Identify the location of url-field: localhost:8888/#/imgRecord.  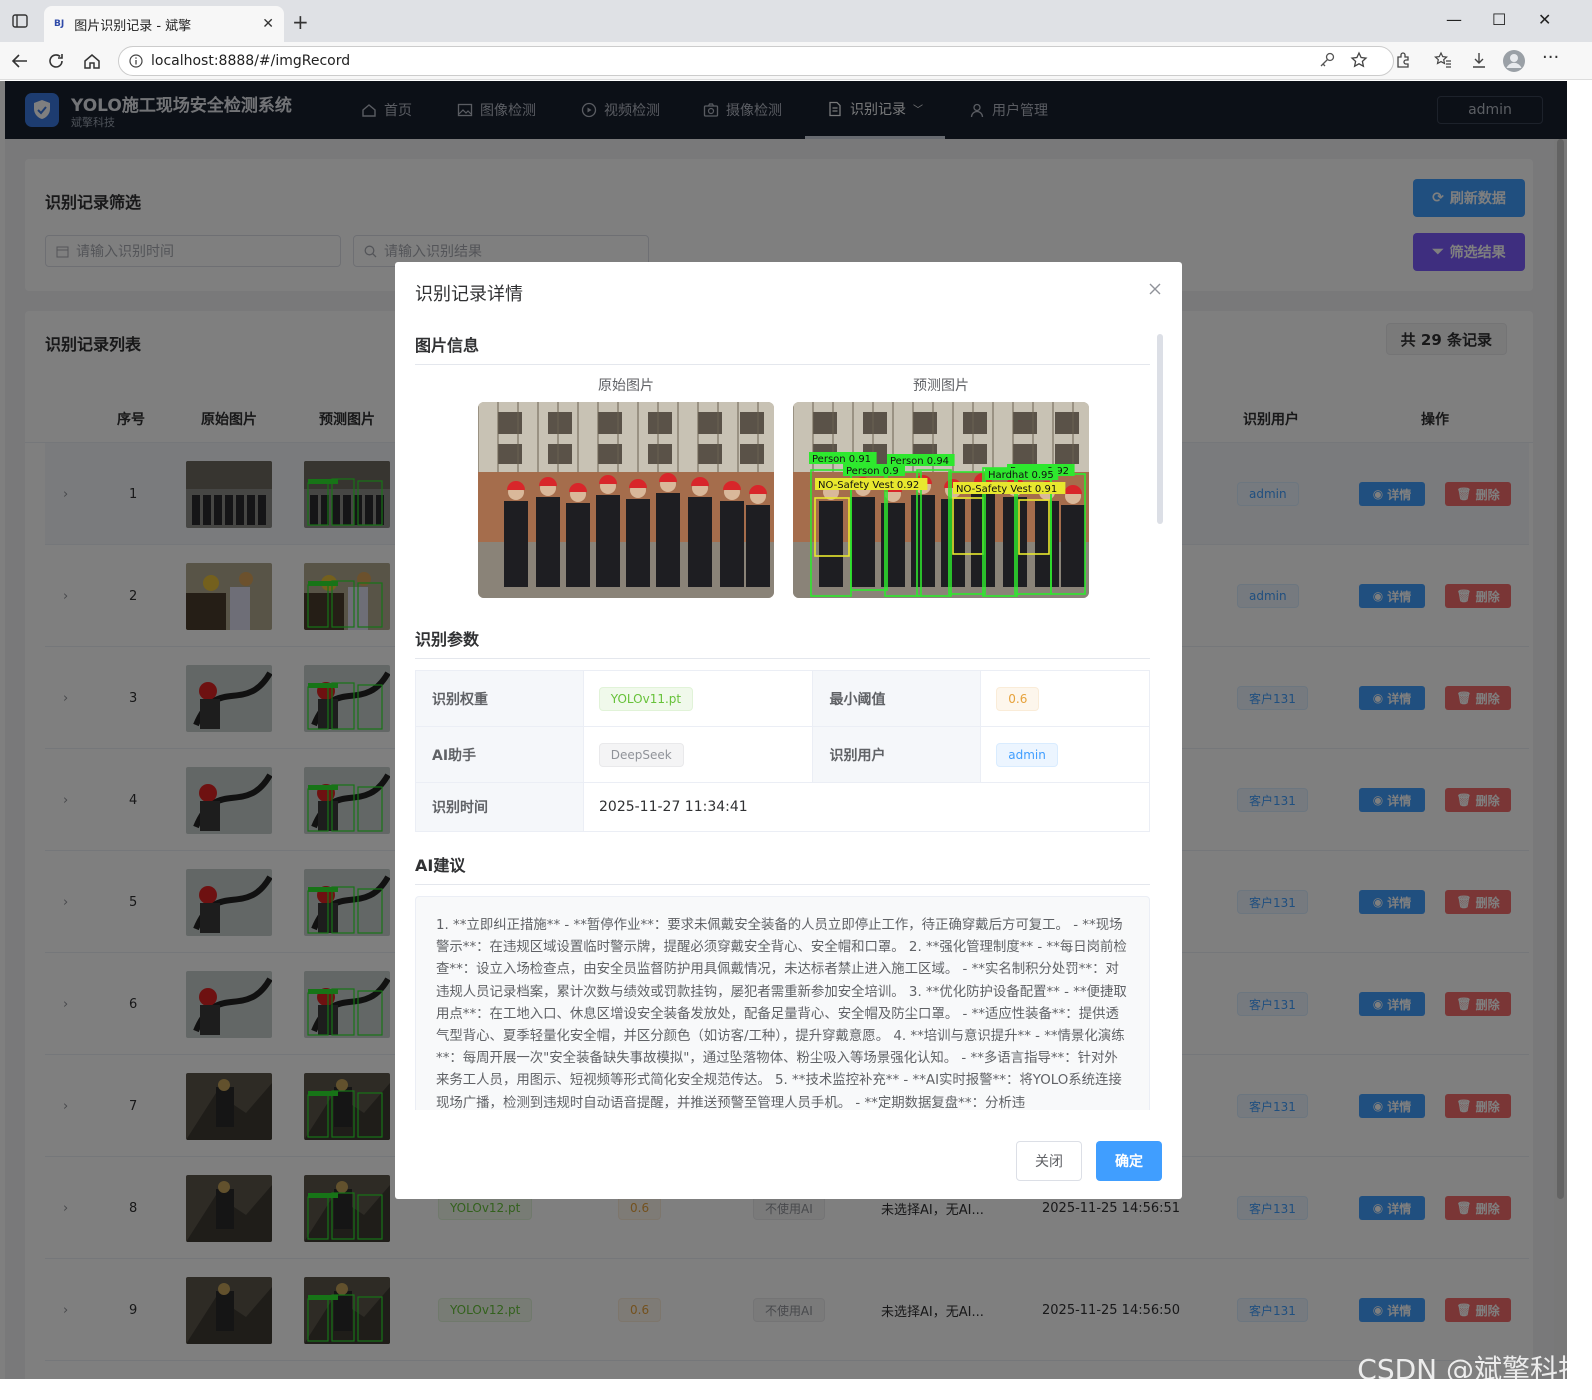
(756, 61).